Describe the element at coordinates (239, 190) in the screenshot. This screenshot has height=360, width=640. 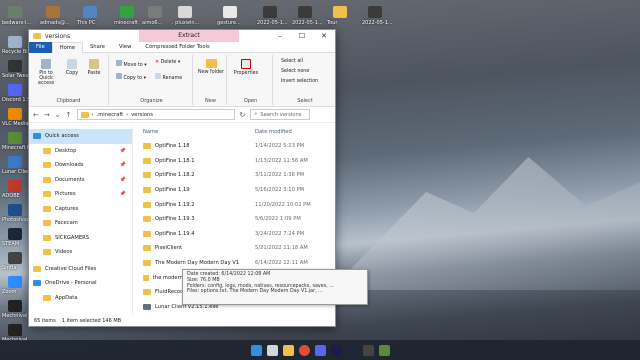
I see `file-row: OptiFine 1.19 5/16/2022 3:10 PM` at that location.